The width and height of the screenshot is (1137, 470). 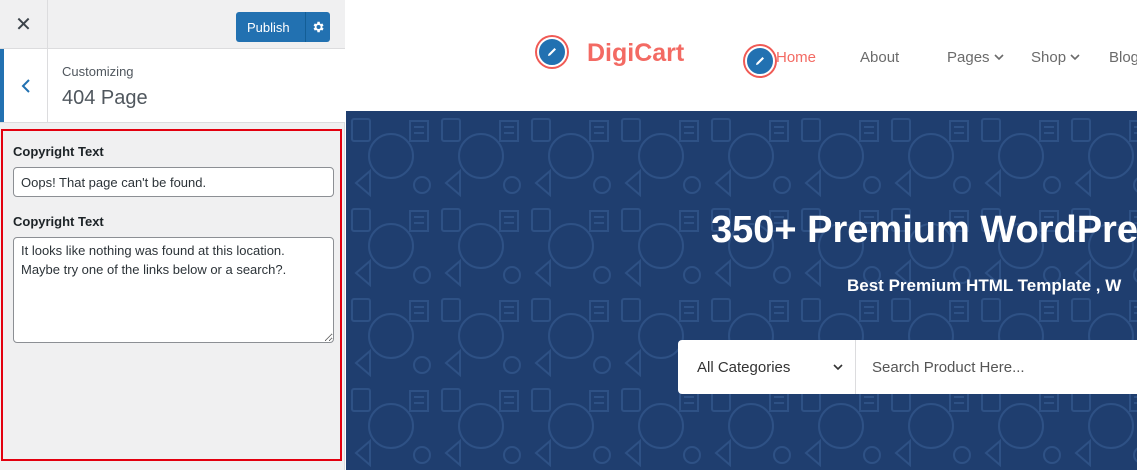 I want to click on nav-about-label: About, so click(x=880, y=57).